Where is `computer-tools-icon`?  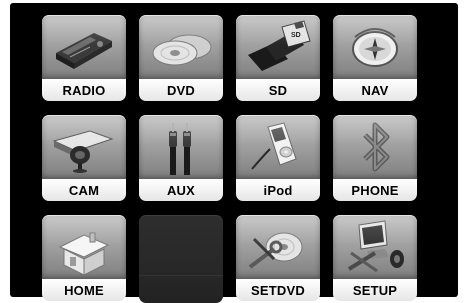 computer-tools-icon is located at coordinates (375, 246).